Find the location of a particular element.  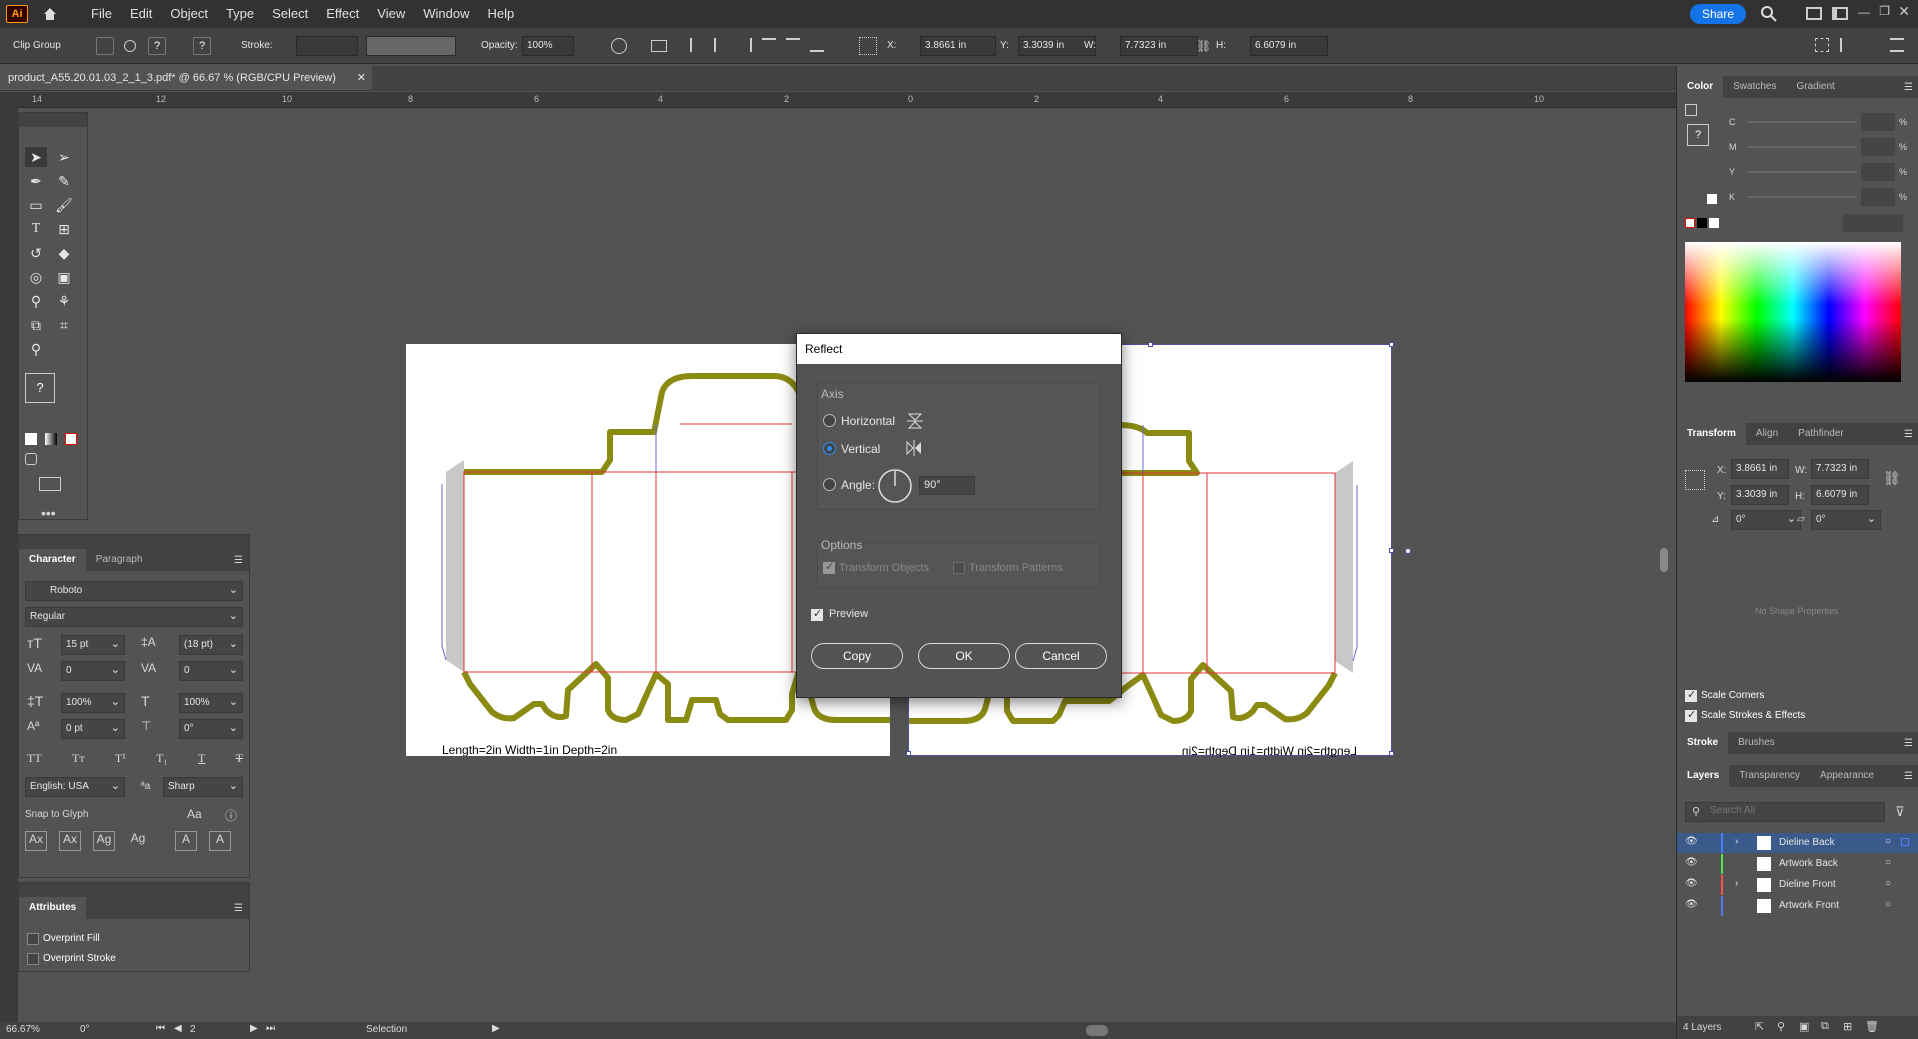

dialog-title: Reflect is located at coordinates (959, 349).